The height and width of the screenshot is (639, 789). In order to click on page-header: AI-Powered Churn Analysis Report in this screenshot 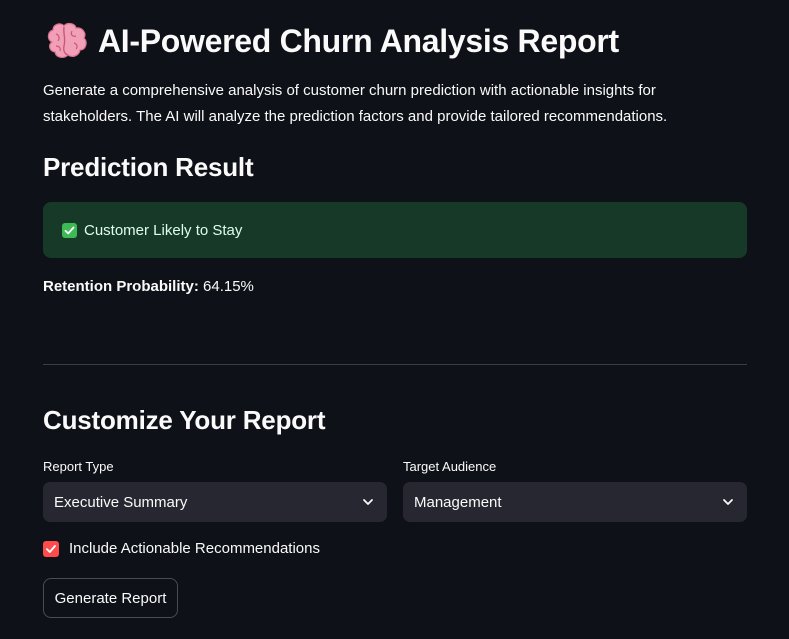, I will do `click(331, 41)`.